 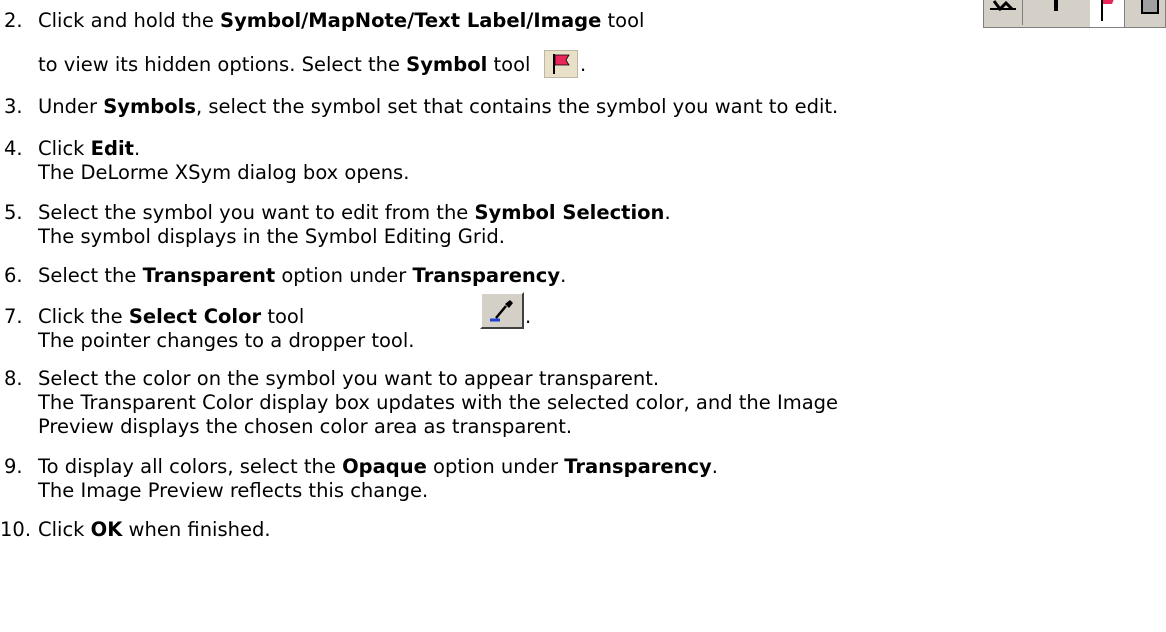 What do you see at coordinates (1074, 14) in the screenshot?
I see `symbol-mapnote-textlabel-image-toolbar` at bounding box center [1074, 14].